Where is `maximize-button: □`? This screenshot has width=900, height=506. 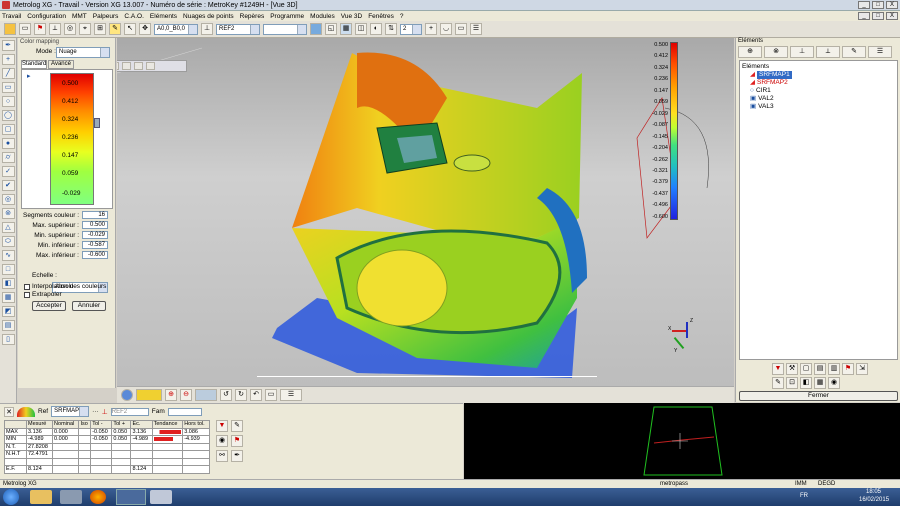 maximize-button: □ is located at coordinates (878, 5).